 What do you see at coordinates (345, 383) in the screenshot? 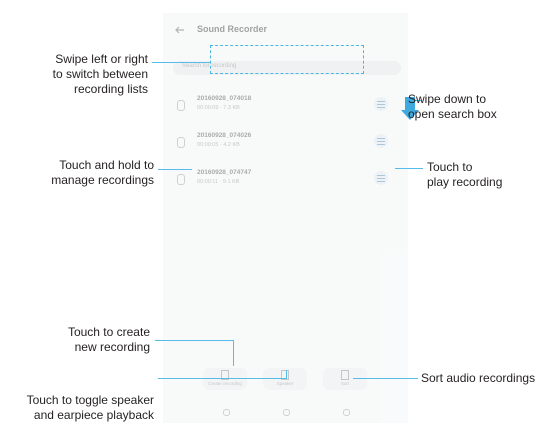
I see `button-label: Sort` at bounding box center [345, 383].